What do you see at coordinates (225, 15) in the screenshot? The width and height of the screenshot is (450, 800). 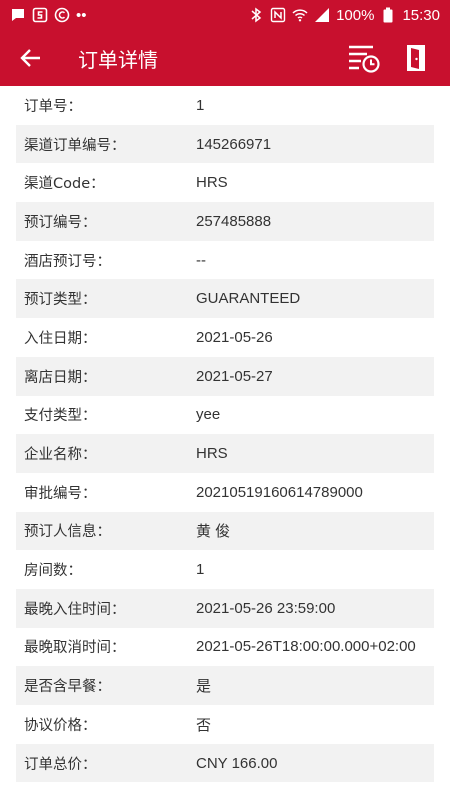 I see `status-bar: •• 100% 15:30` at bounding box center [225, 15].